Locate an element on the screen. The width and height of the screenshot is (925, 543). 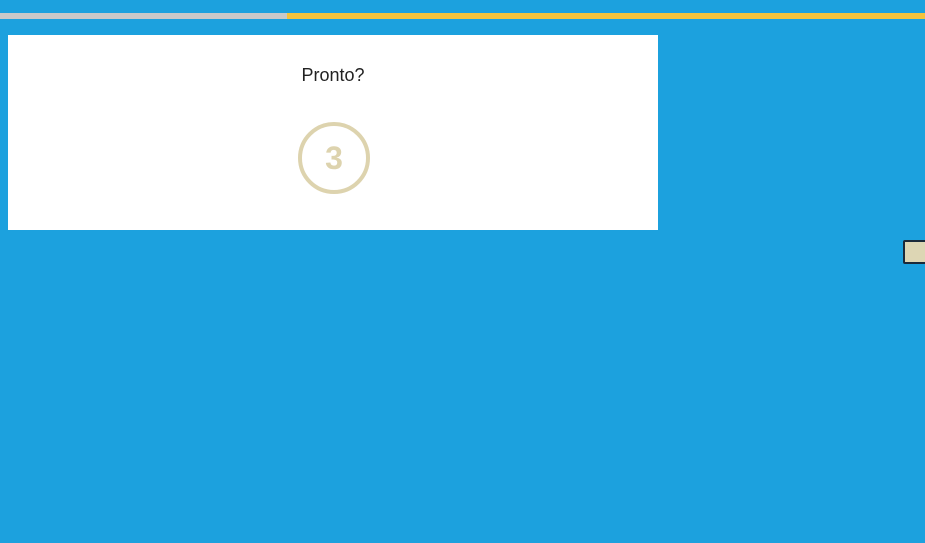
countdown-circle: 3 is located at coordinates (334, 158).